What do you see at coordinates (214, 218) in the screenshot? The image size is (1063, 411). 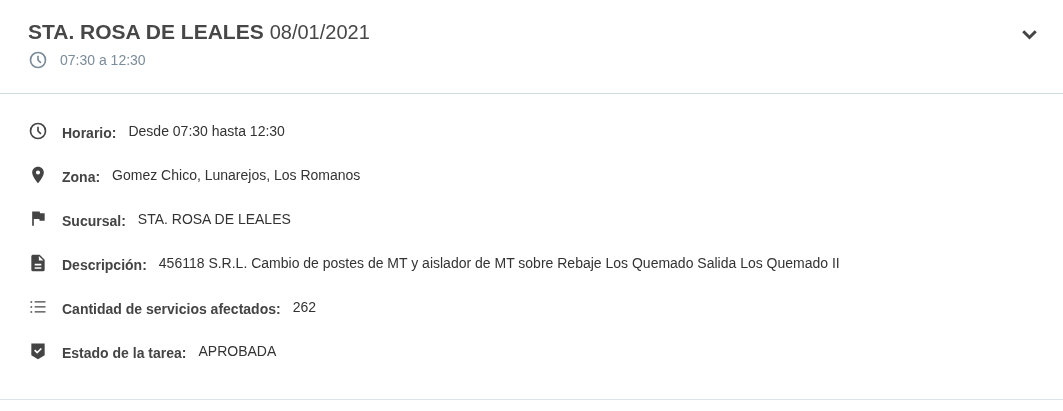 I see `field-value: STA. ROSA DE LEALES` at bounding box center [214, 218].